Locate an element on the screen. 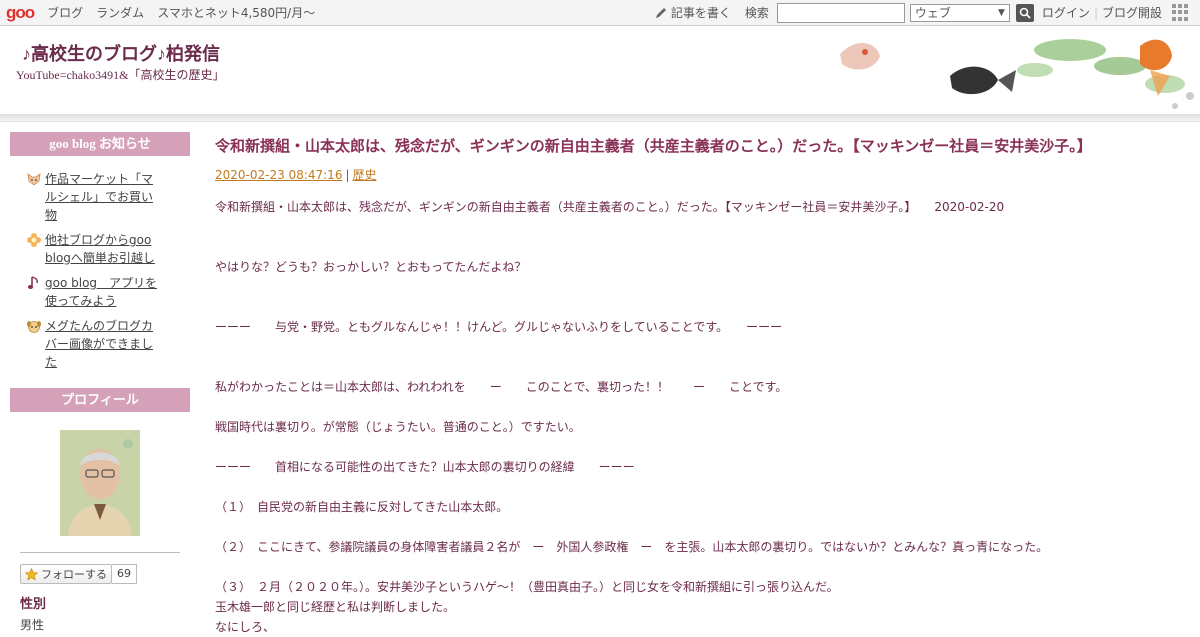 The height and width of the screenshot is (637, 1200). star-icon is located at coordinates (31, 574).